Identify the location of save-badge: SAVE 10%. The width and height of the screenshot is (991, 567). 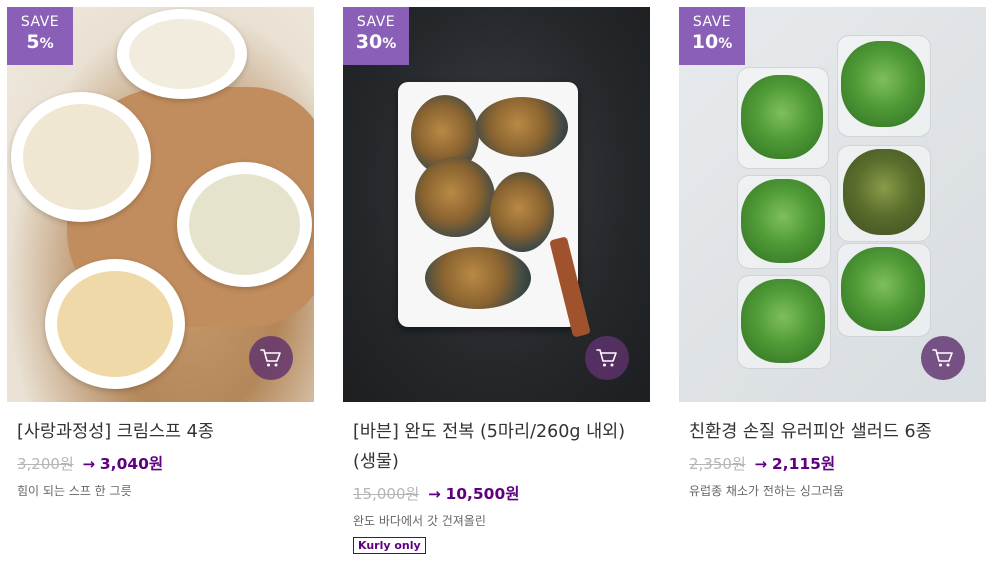
(712, 36).